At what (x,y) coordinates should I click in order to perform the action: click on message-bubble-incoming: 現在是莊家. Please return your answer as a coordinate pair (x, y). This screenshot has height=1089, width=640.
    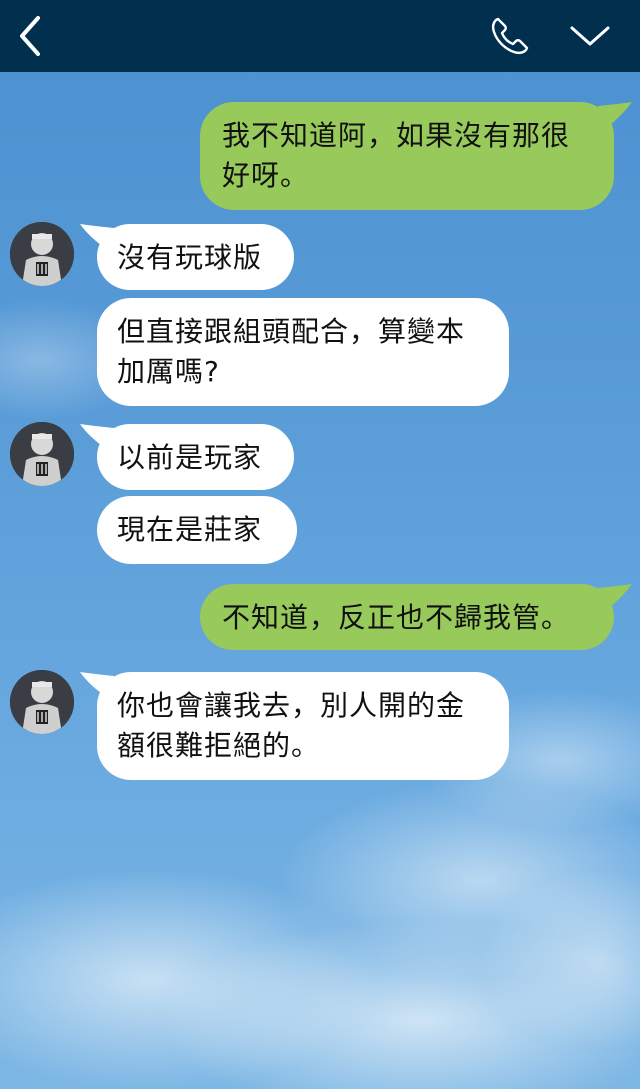
    Looking at the image, I should click on (197, 530).